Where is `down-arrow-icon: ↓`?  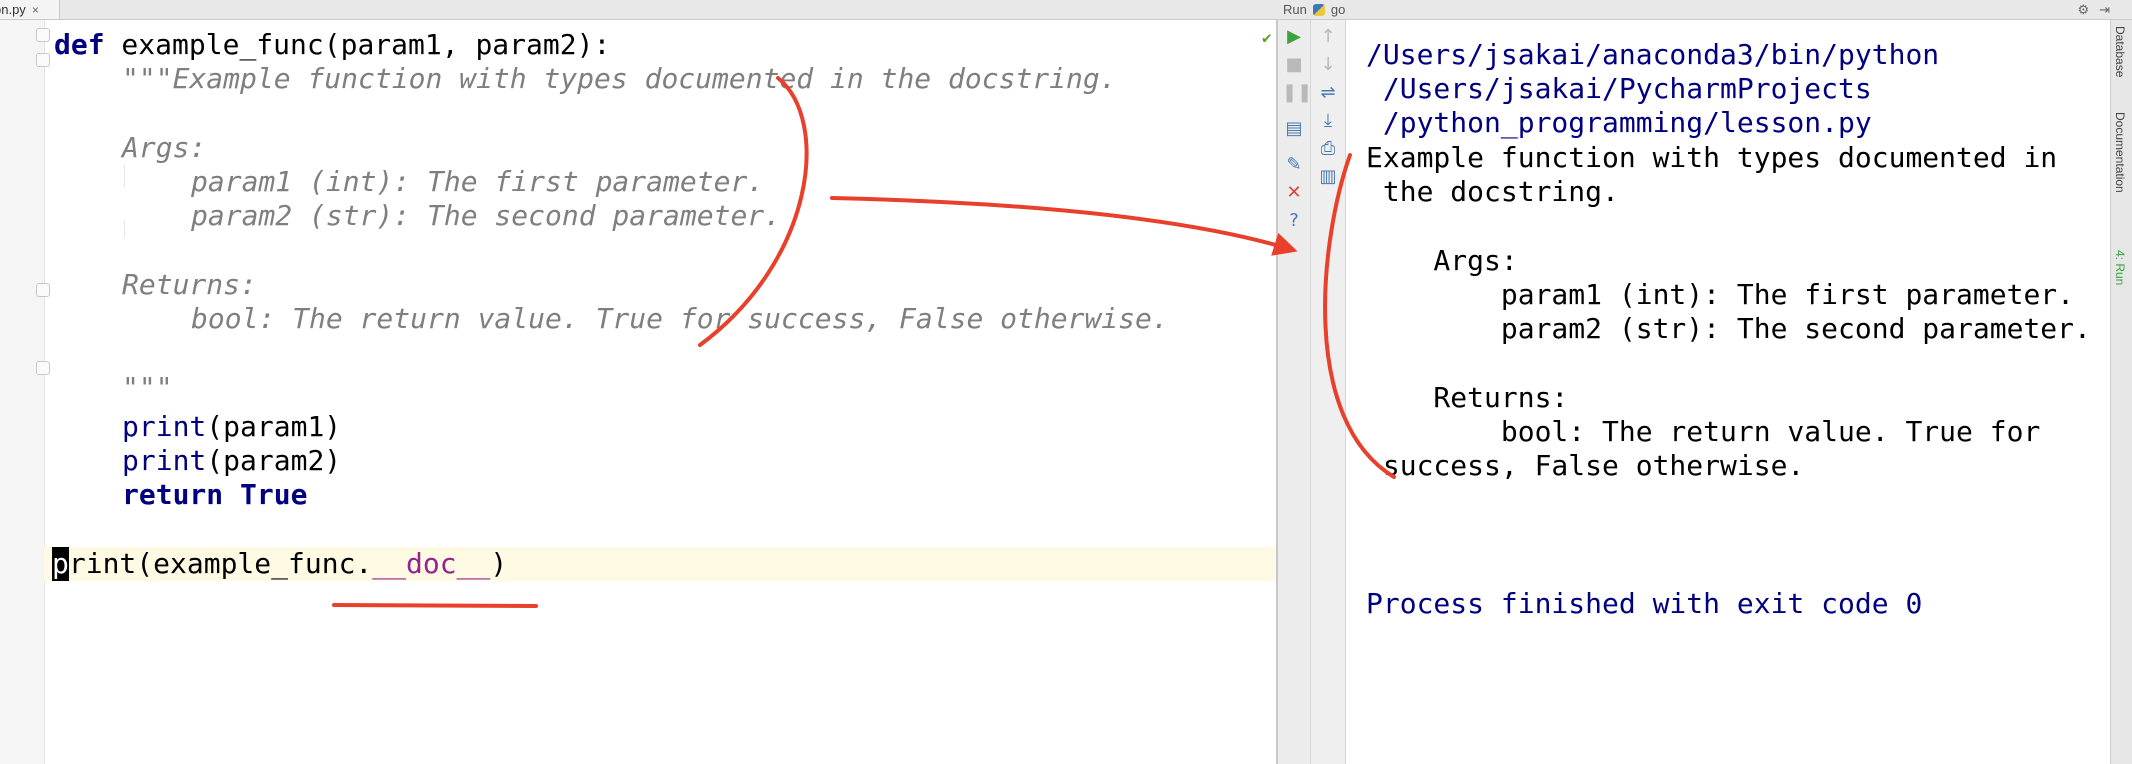
down-arrow-icon: ↓ is located at coordinates (1328, 65).